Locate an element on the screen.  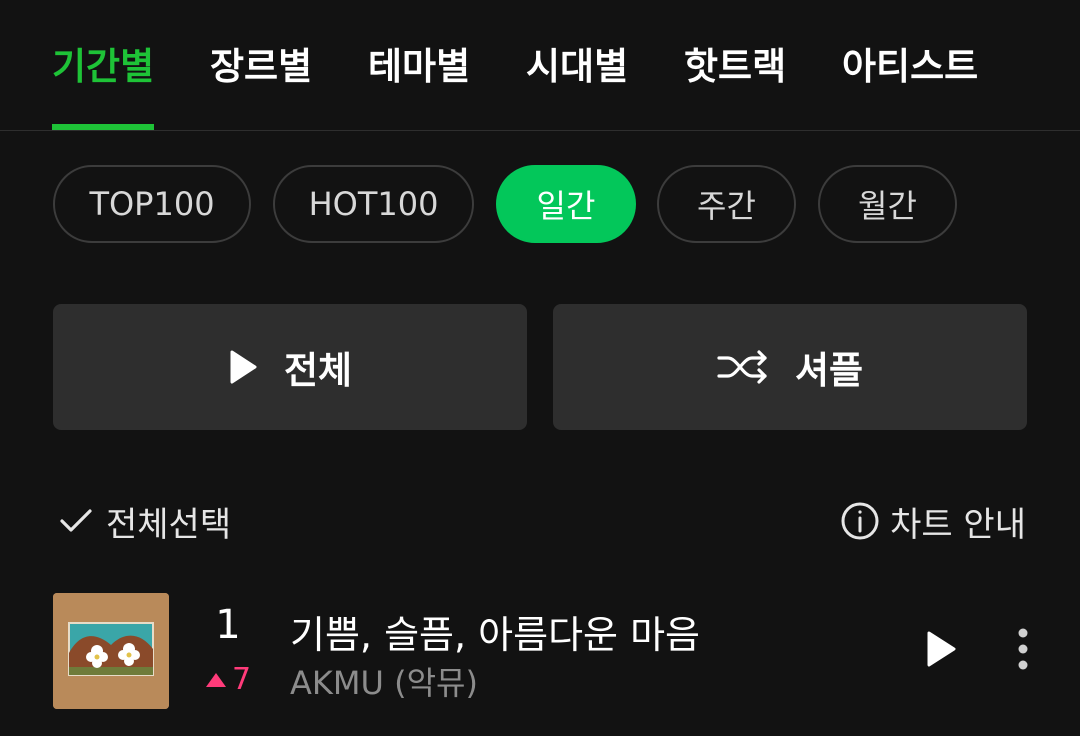
more-vertical-icon is located at coordinates (1023, 651).